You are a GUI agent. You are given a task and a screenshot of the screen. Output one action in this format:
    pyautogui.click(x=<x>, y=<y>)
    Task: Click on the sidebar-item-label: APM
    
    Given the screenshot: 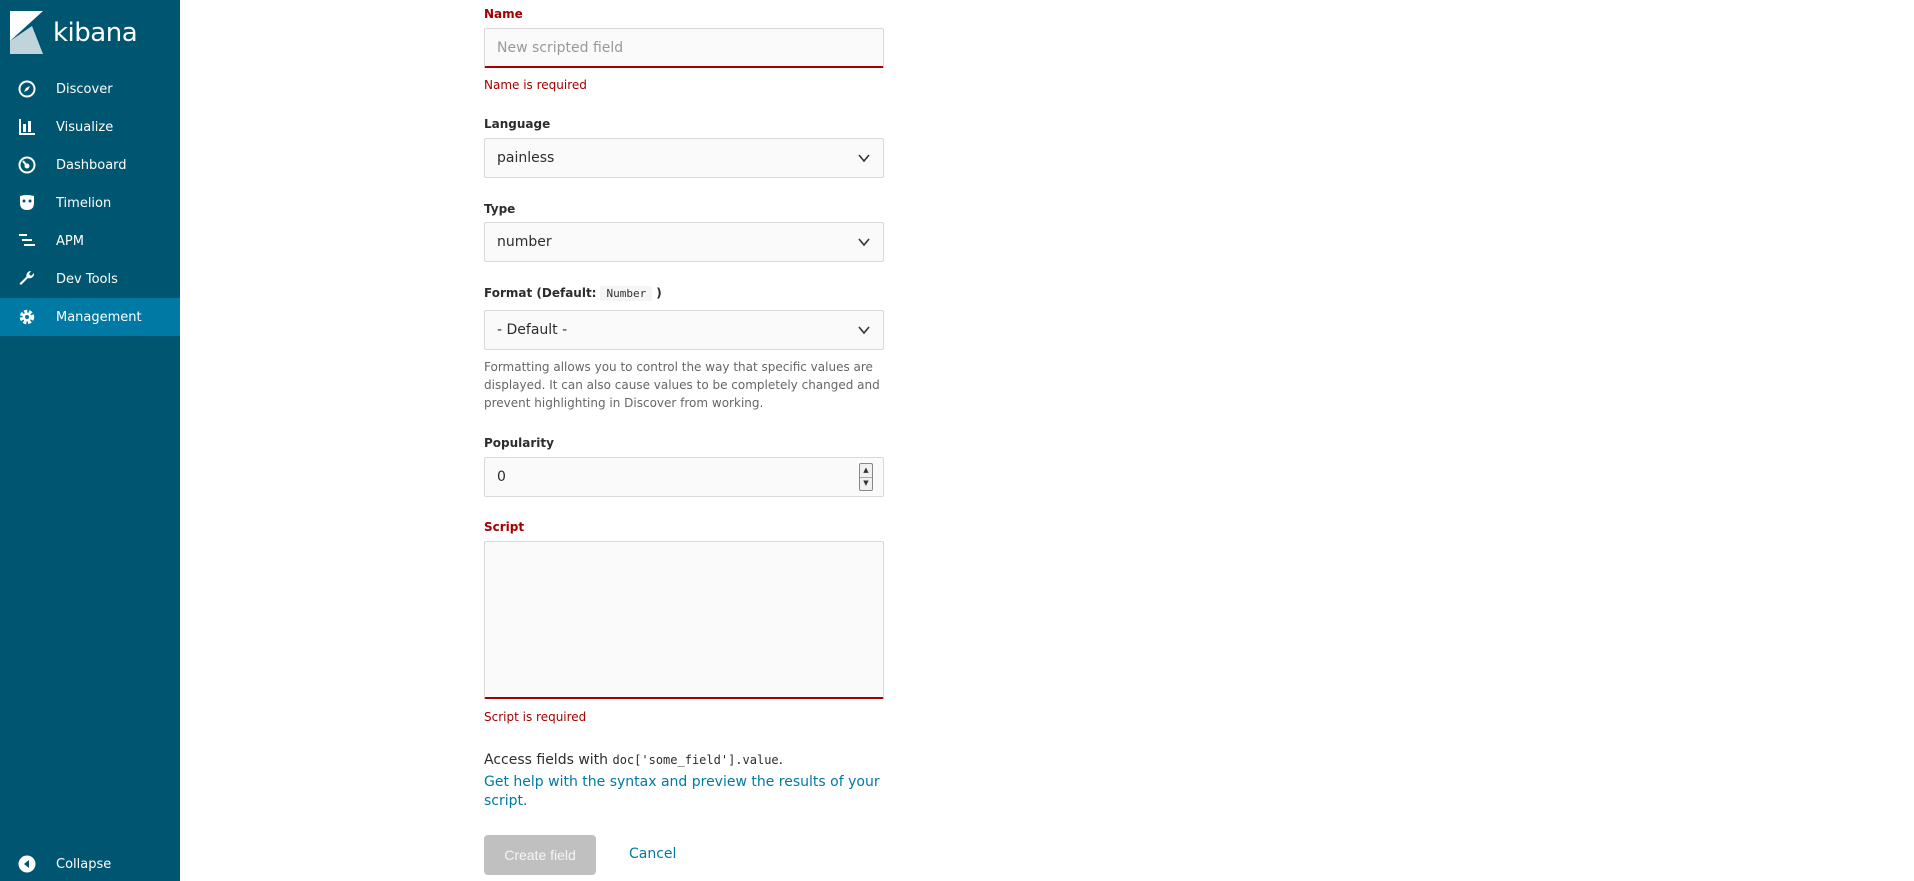 What is the action you would take?
    pyautogui.click(x=70, y=241)
    